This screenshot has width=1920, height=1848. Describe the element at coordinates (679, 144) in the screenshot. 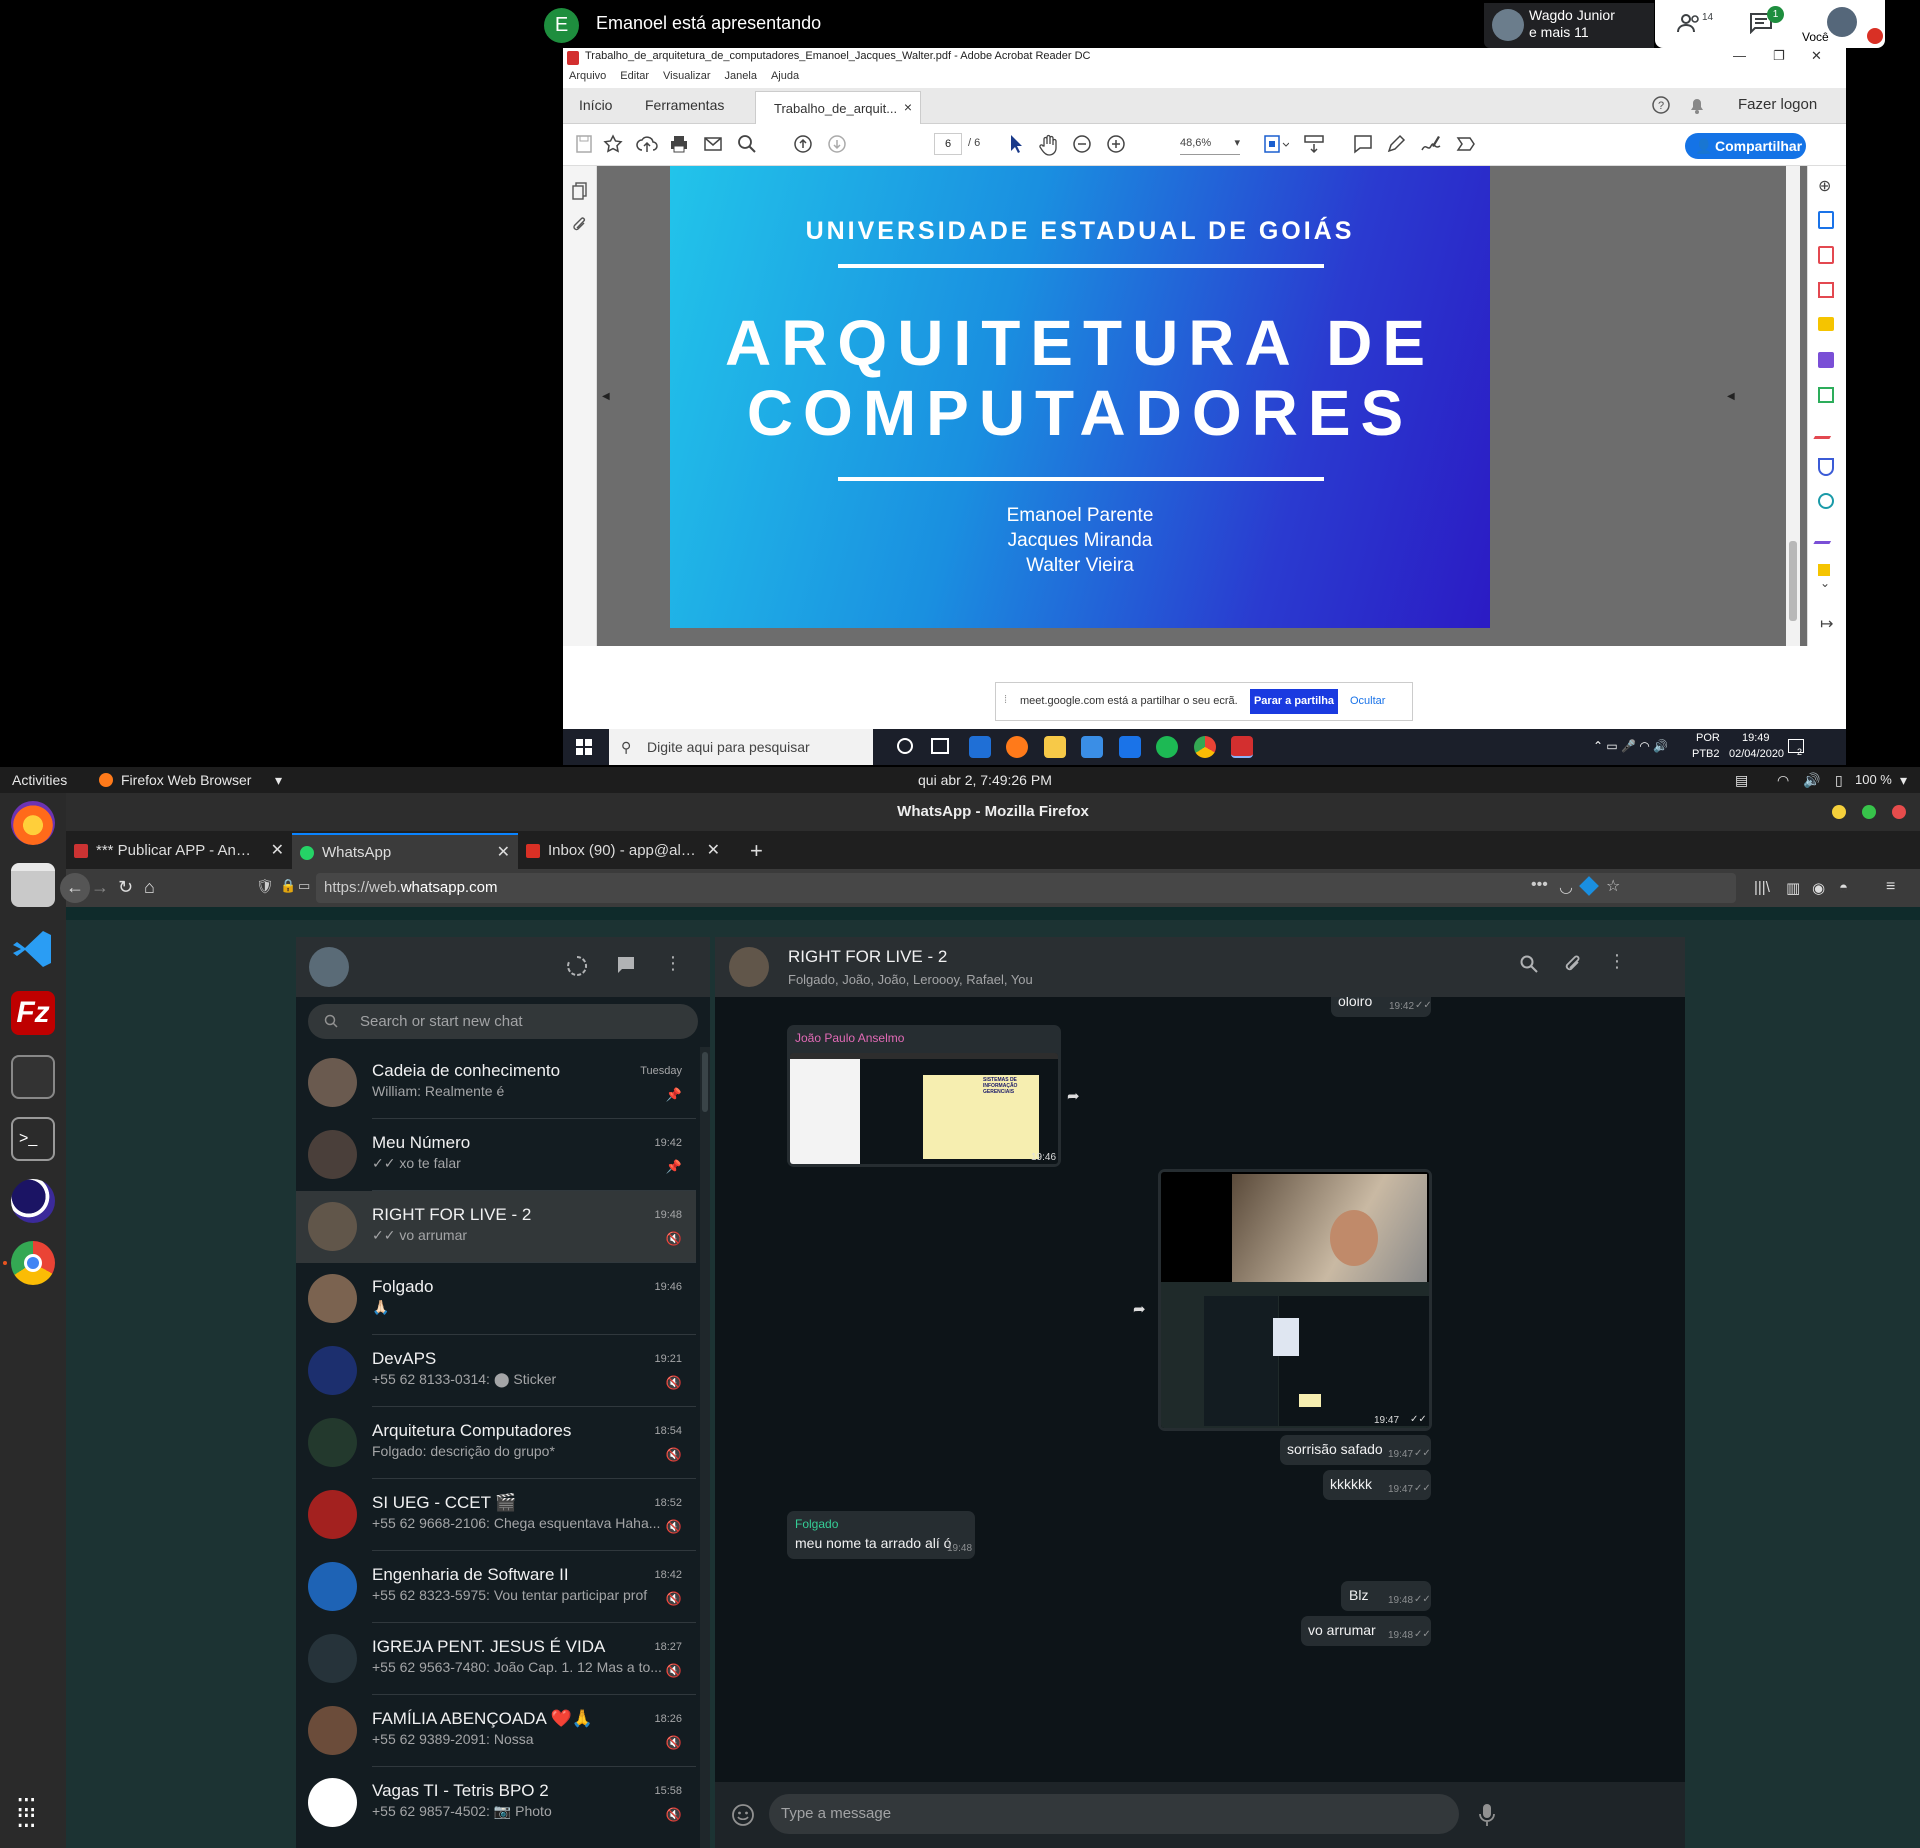

I see `print-icon` at that location.